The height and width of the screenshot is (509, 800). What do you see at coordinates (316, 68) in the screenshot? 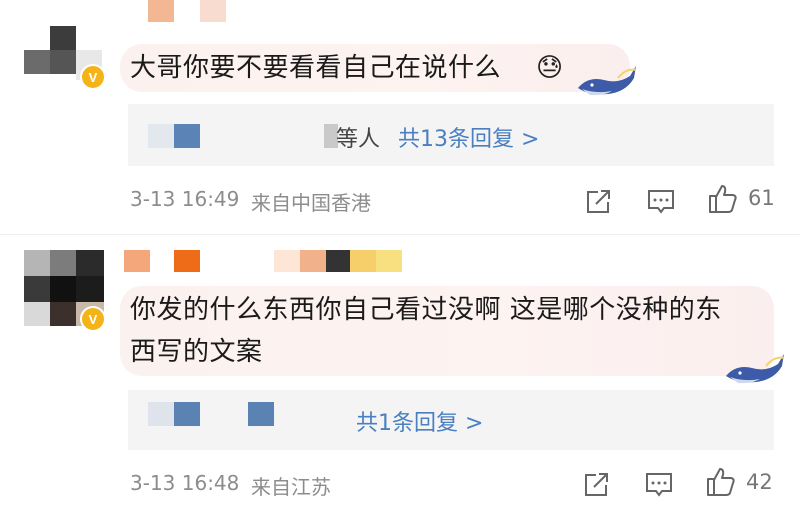
I see `comment-text: 大哥你要不要看看自己在说什么` at bounding box center [316, 68].